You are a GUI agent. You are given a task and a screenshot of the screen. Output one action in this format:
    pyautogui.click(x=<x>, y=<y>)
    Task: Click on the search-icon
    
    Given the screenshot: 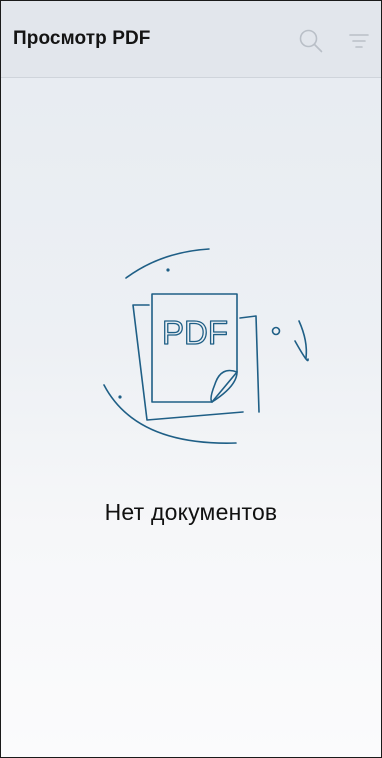 What is the action you would take?
    pyautogui.click(x=311, y=41)
    